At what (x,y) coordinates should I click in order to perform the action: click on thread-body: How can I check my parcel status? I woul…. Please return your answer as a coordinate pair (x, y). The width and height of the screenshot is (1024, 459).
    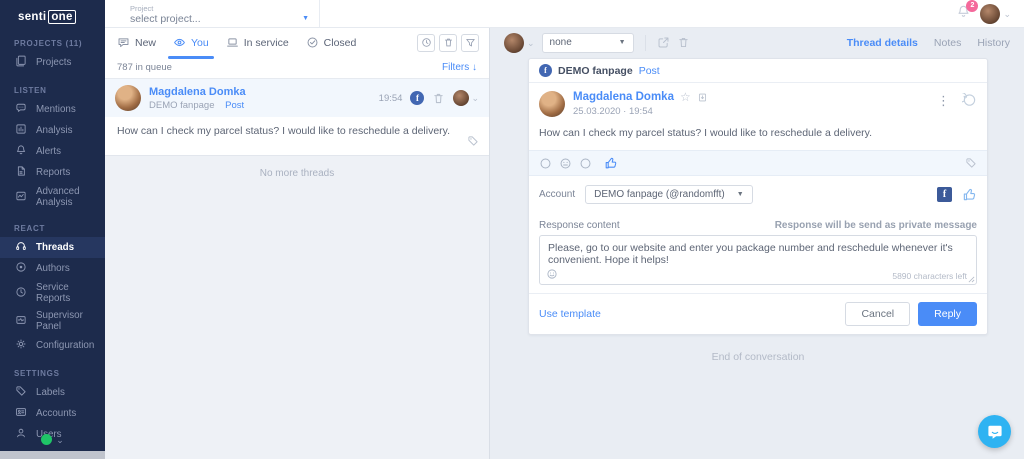
    Looking at the image, I should click on (297, 136).